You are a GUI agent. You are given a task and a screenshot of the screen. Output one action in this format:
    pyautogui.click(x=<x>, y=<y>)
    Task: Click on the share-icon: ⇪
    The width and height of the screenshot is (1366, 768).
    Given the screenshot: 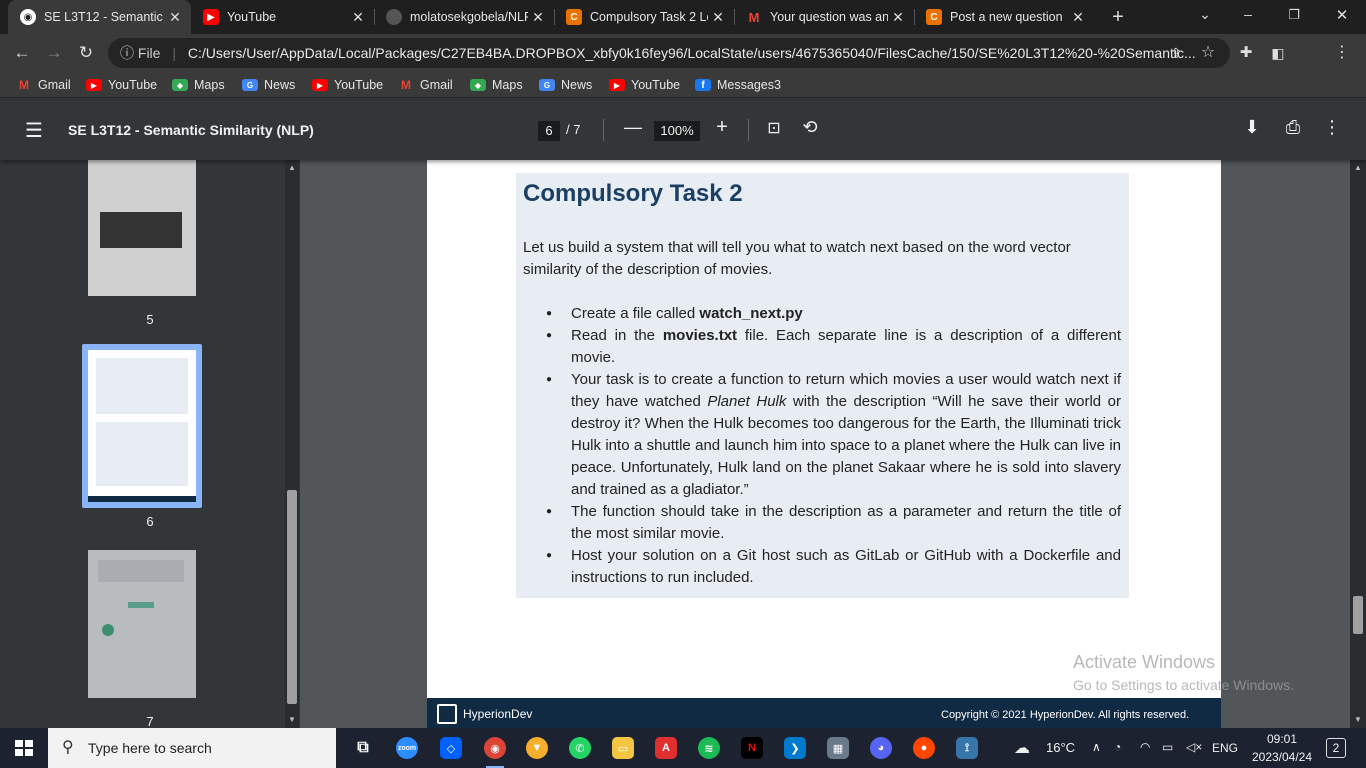 What is the action you would take?
    pyautogui.click(x=1176, y=53)
    